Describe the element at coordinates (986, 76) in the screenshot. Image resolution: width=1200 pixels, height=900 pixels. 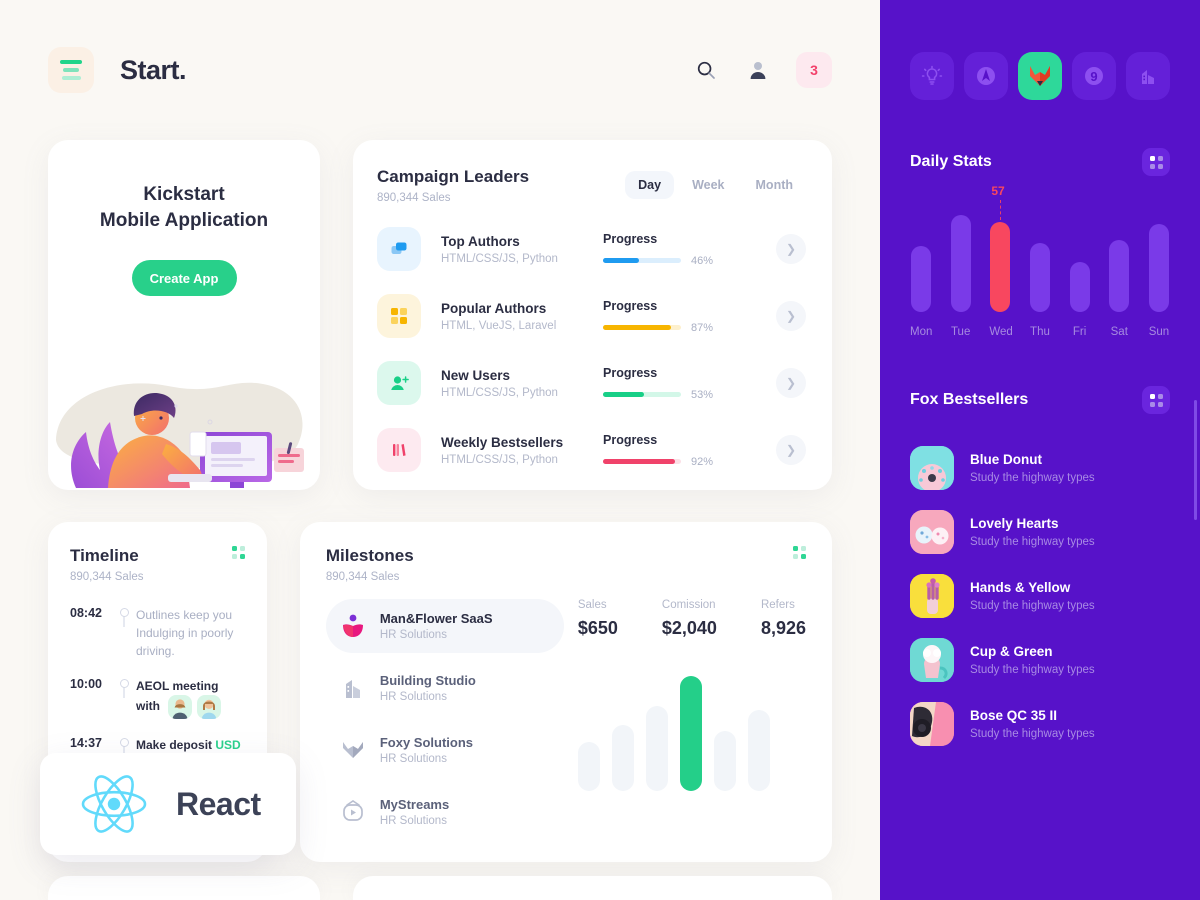
I see `gauge-icon` at that location.